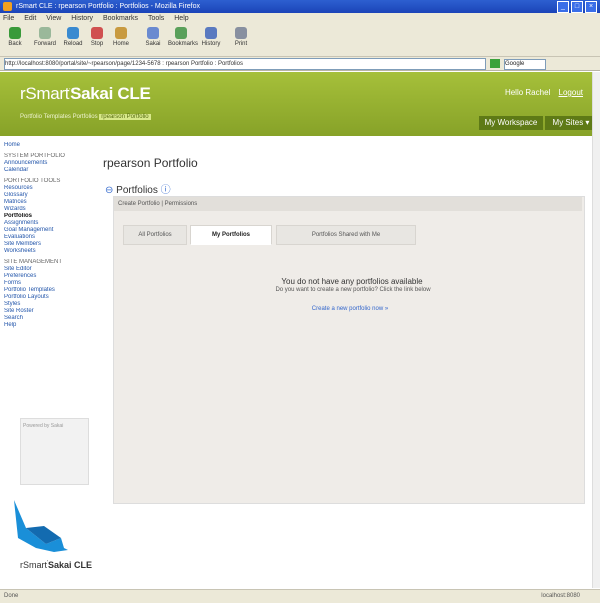 This screenshot has height=603, width=600. Describe the element at coordinates (155, 235) in the screenshot. I see `tab-all-portfolios: All Portfolios` at that location.